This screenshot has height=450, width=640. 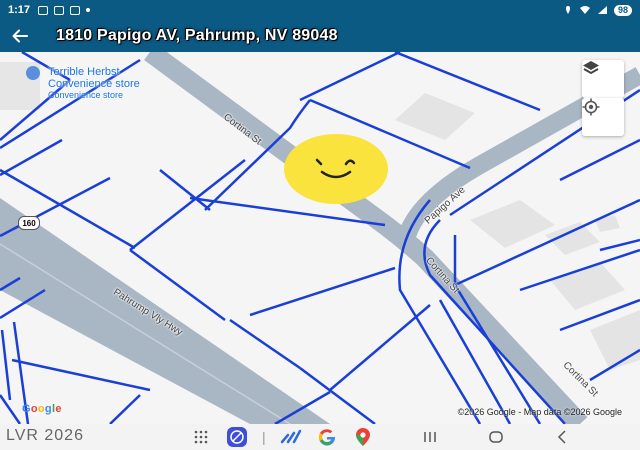 I want to click on smiley-face-icon, so click(x=335, y=168).